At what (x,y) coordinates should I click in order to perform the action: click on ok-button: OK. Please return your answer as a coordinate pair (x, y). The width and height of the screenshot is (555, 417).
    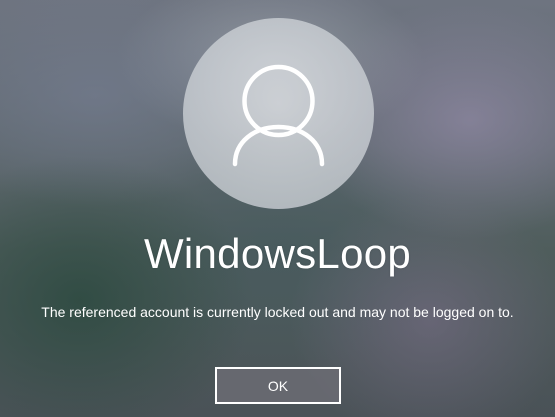
    Looking at the image, I should click on (278, 385).